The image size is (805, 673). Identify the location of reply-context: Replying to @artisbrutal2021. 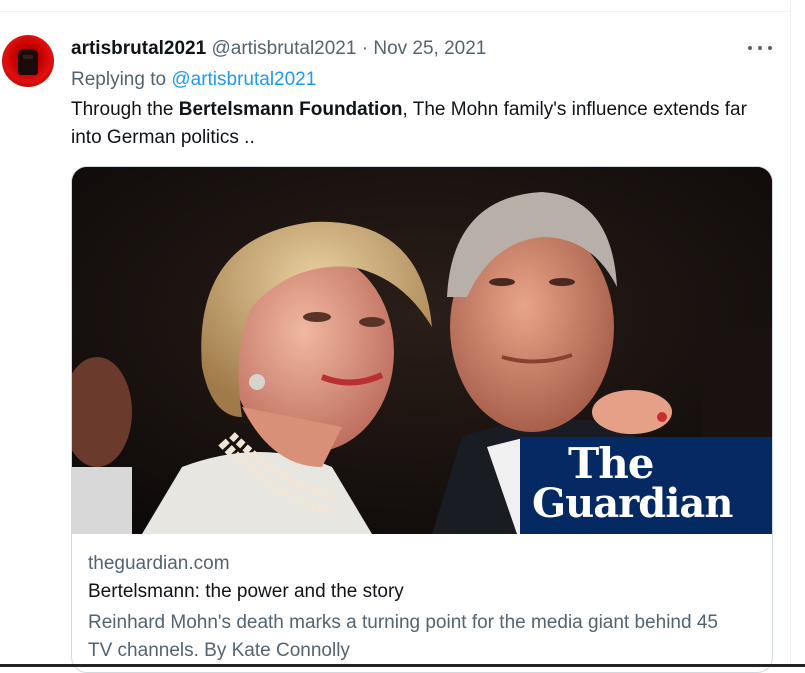
(193, 80).